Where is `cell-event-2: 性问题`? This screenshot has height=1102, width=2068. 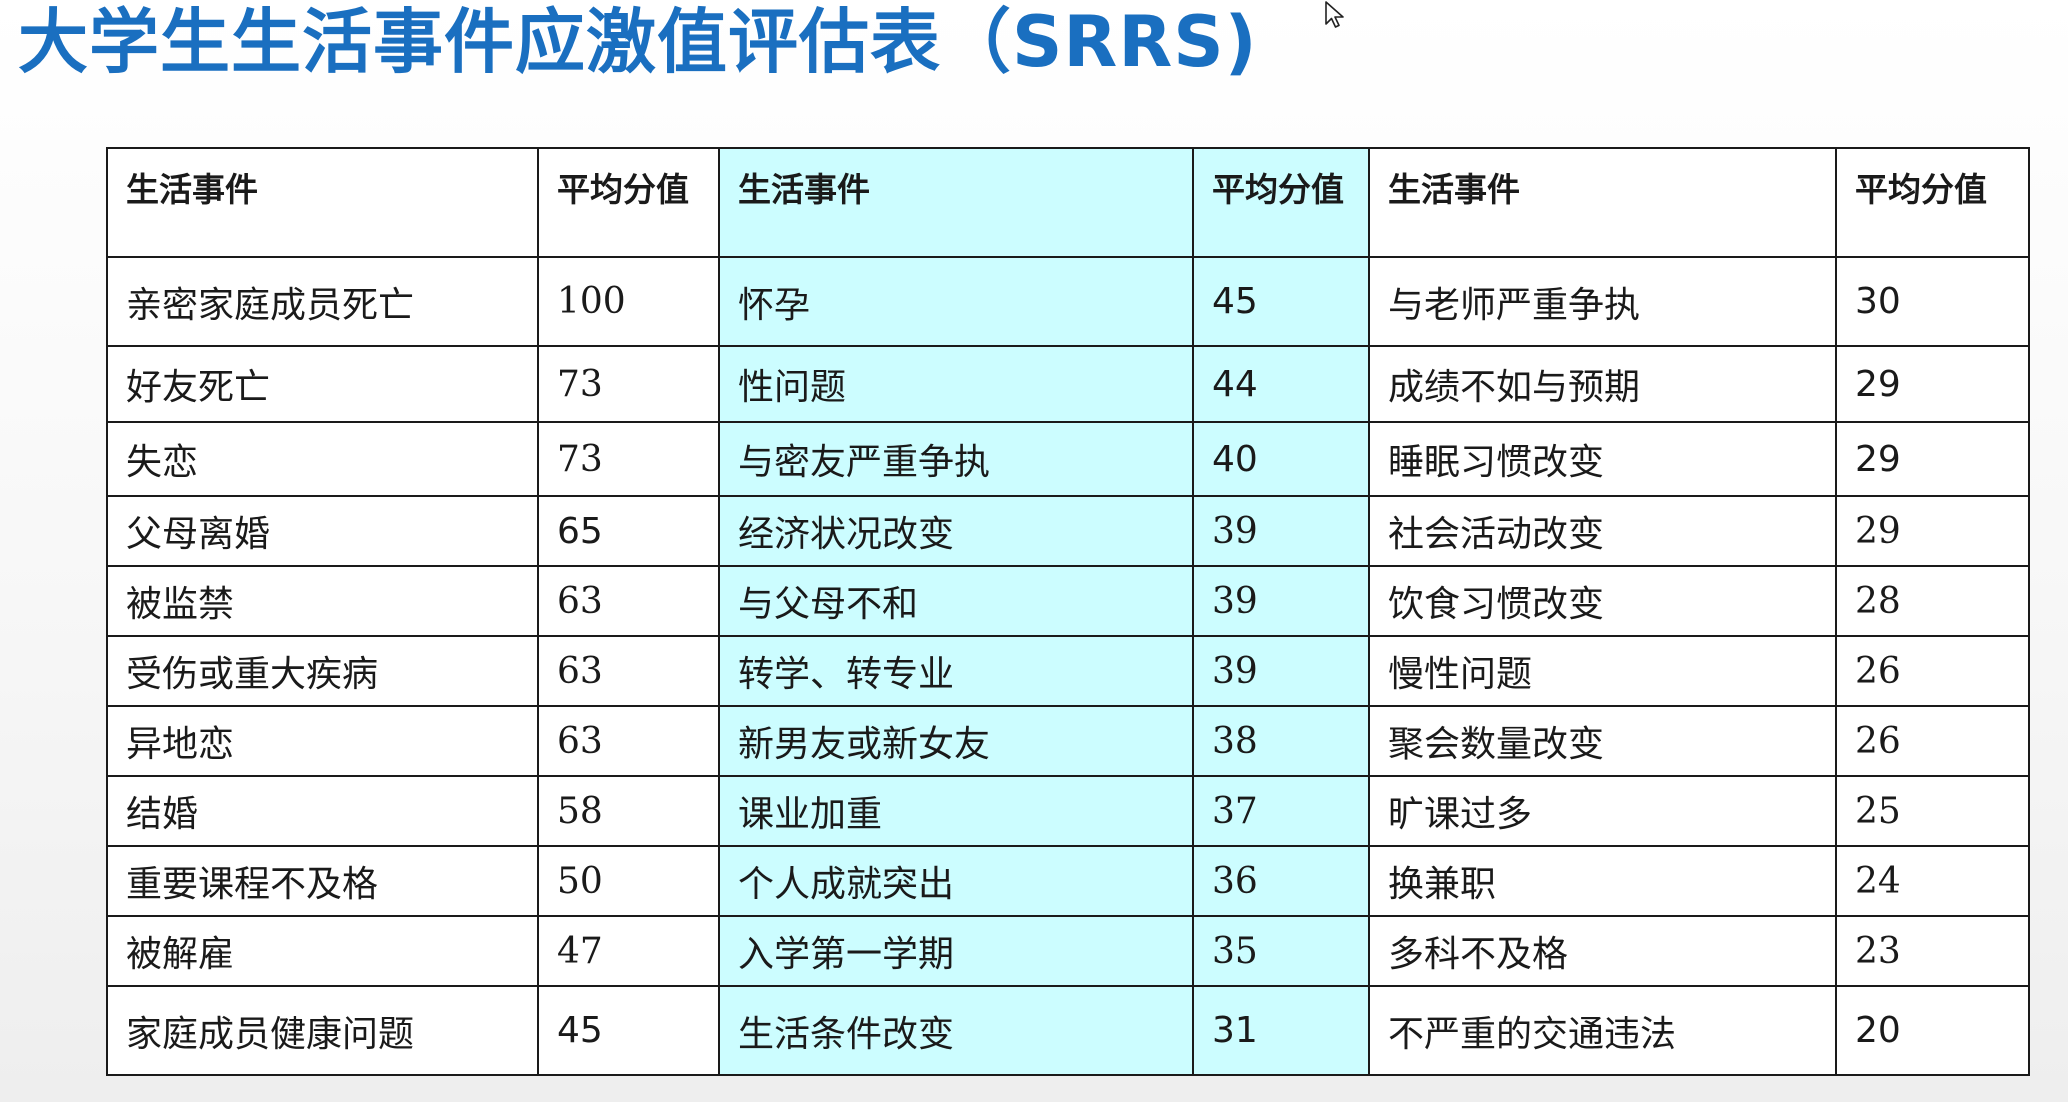
cell-event-2: 性问题 is located at coordinates (956, 384).